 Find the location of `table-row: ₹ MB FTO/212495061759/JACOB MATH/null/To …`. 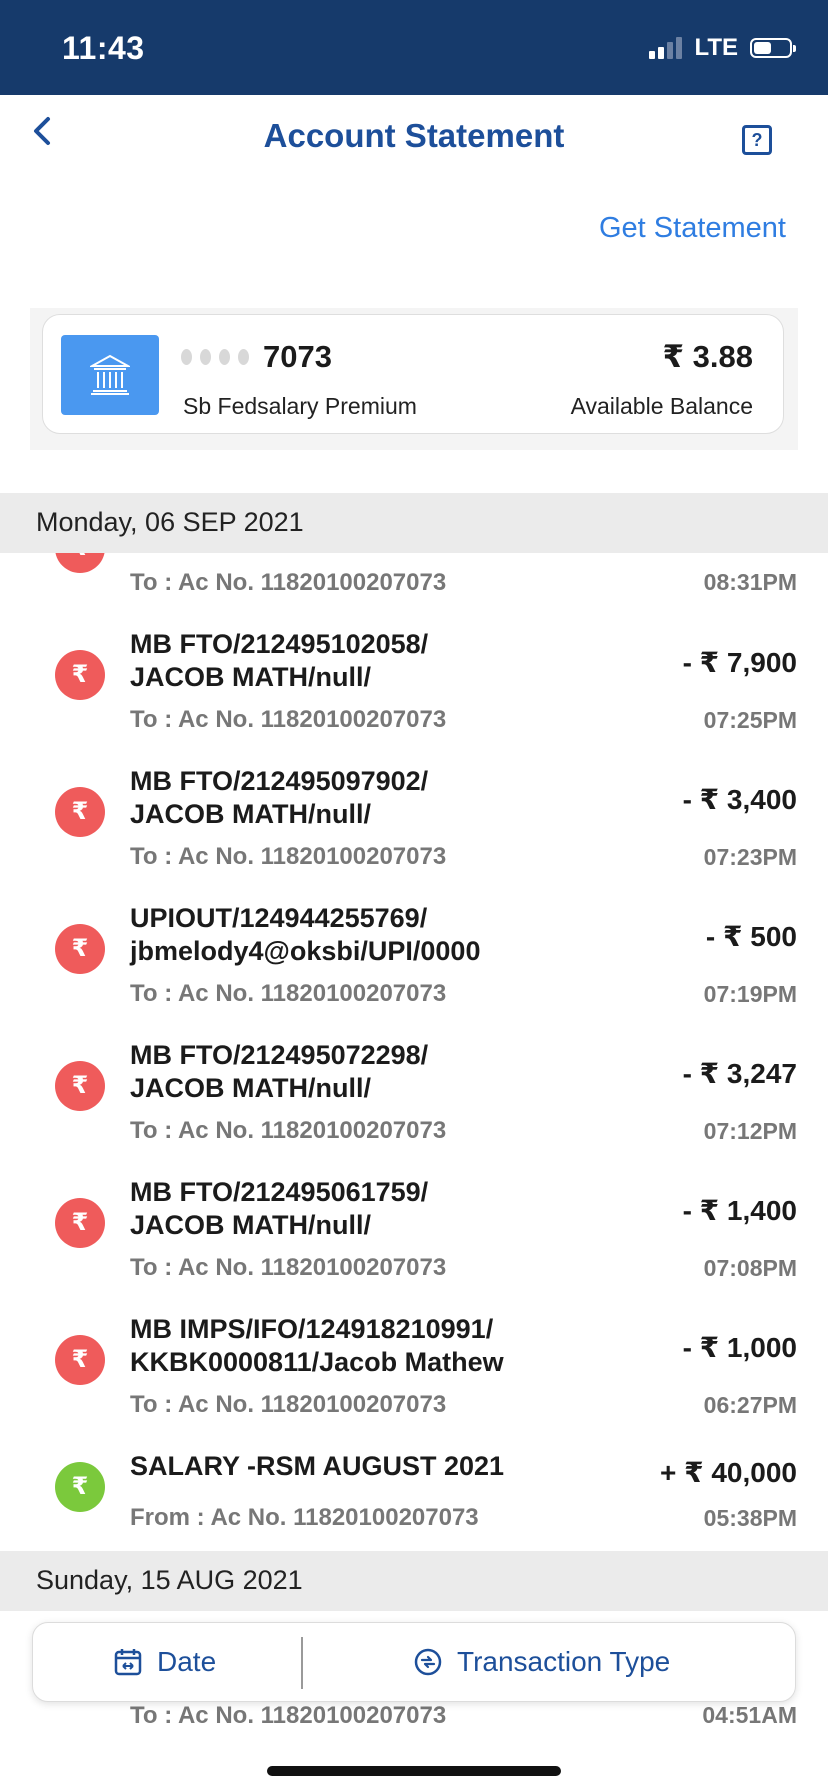

table-row: ₹ MB FTO/212495061759/JACOB MATH/null/To … is located at coordinates (414, 1233).